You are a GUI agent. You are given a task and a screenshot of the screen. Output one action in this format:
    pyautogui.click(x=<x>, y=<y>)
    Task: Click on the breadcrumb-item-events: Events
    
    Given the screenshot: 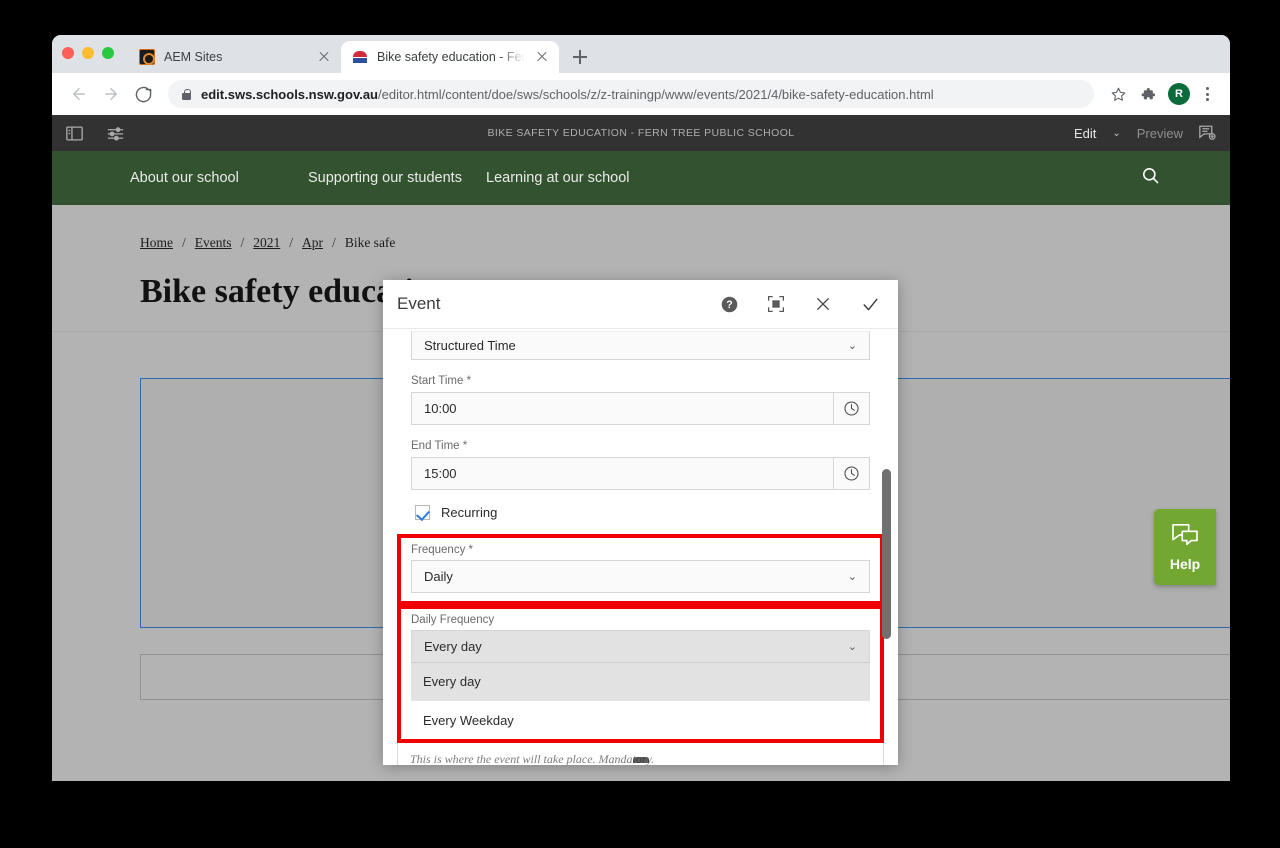 What is the action you would take?
    pyautogui.click(x=213, y=243)
    